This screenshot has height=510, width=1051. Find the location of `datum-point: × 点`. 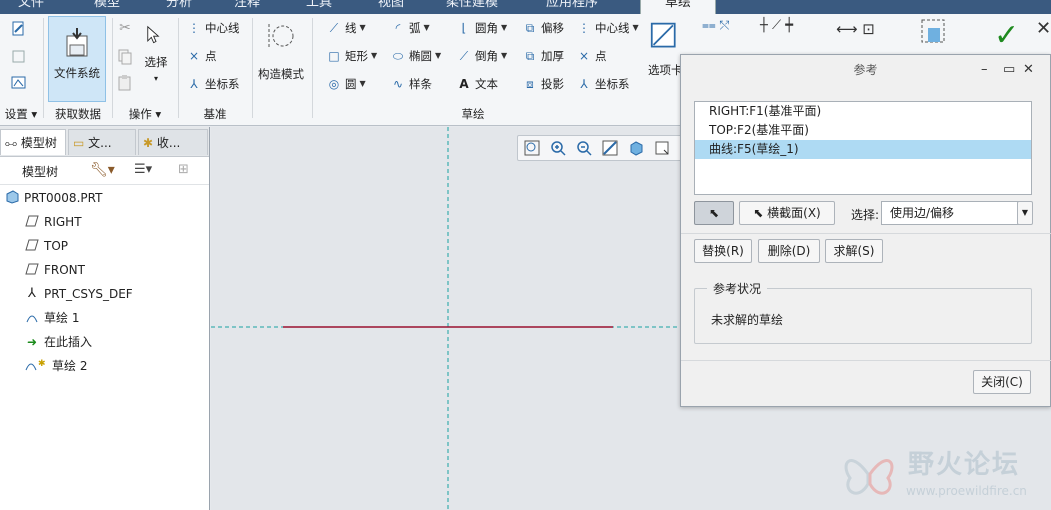

datum-point: × 点 is located at coordinates (201, 56).